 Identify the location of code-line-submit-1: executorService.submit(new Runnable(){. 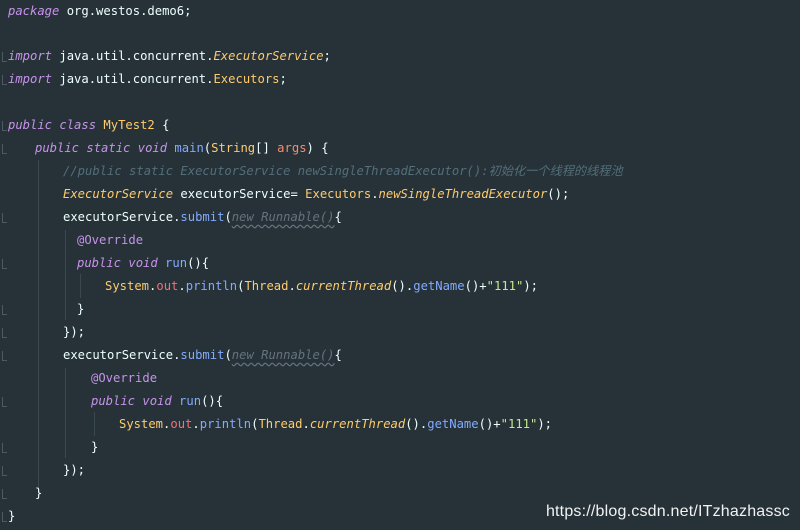
(202, 217).